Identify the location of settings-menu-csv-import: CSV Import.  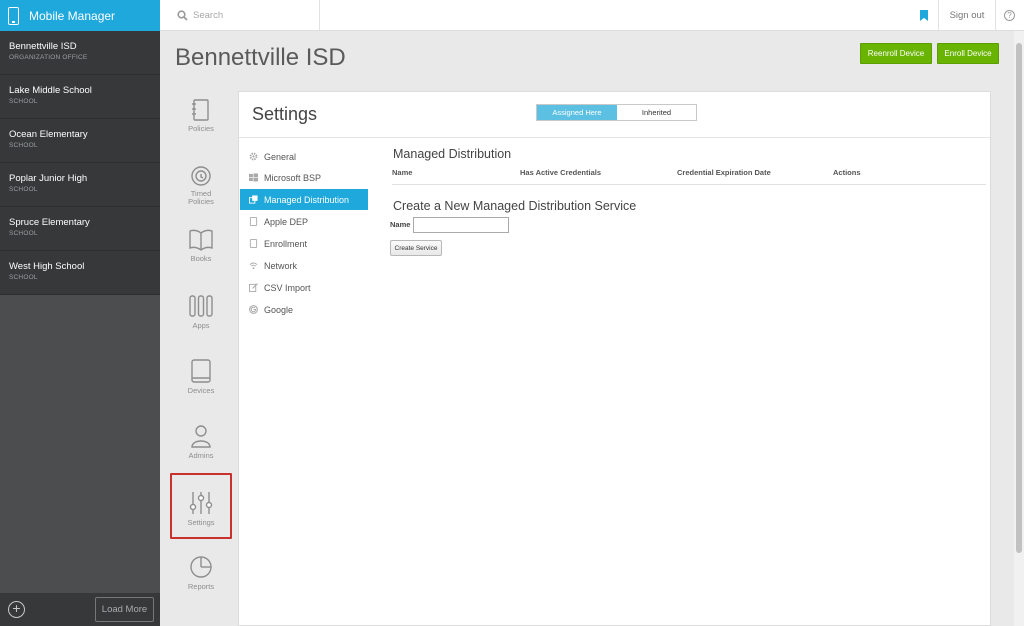
(304, 287).